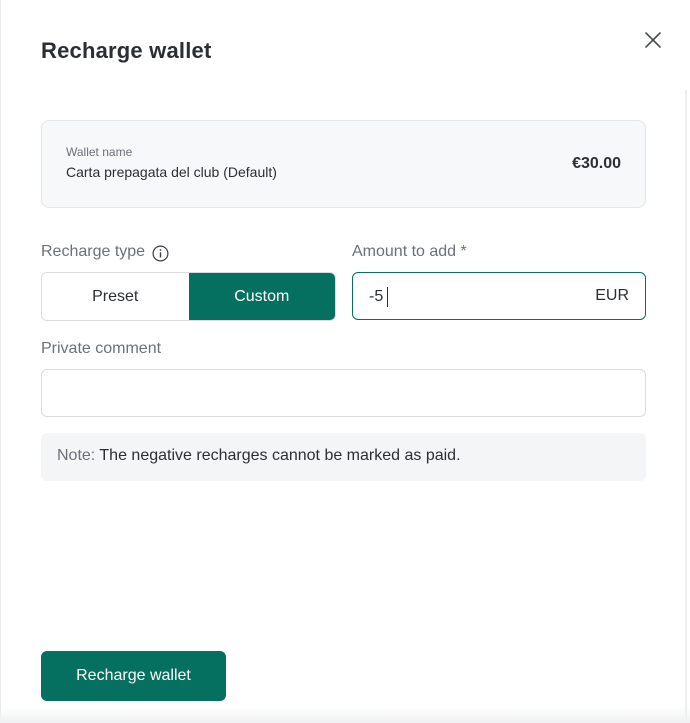 The height and width of the screenshot is (723, 690). I want to click on amount-currency: EUR, so click(612, 295).